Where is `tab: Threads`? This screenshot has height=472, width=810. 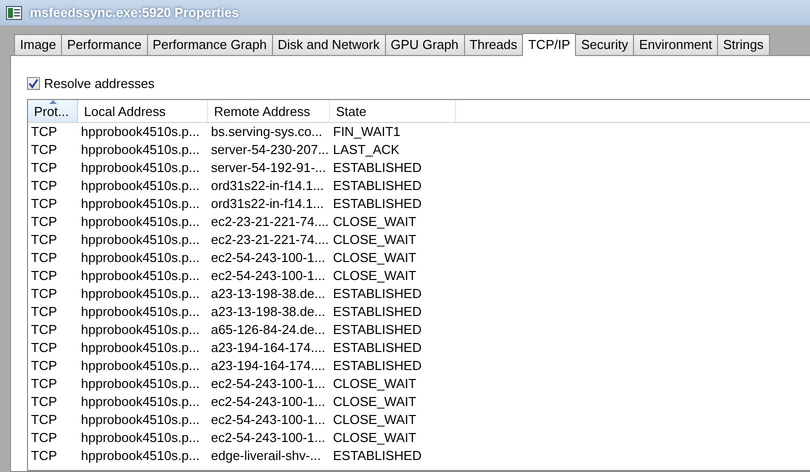
tab: Threads is located at coordinates (494, 44).